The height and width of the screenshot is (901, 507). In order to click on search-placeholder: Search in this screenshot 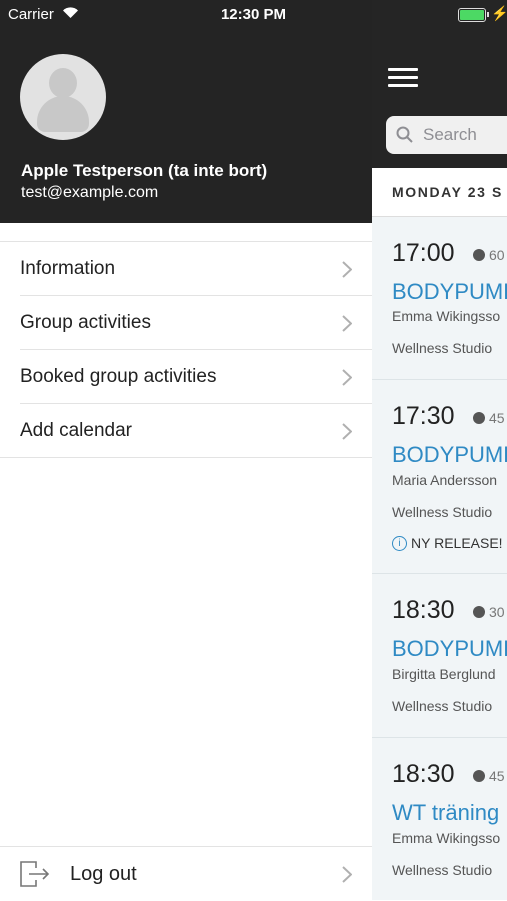, I will do `click(450, 134)`.